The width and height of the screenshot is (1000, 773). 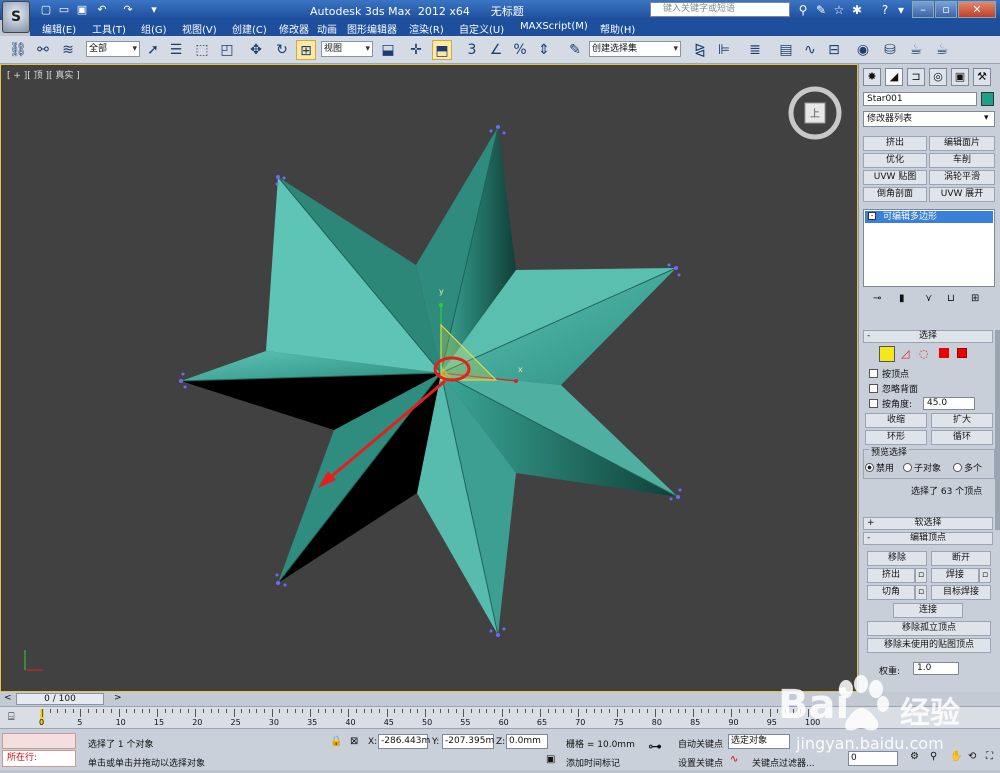 What do you see at coordinates (944, 353) in the screenshot?
I see `polygon-mode-icon` at bounding box center [944, 353].